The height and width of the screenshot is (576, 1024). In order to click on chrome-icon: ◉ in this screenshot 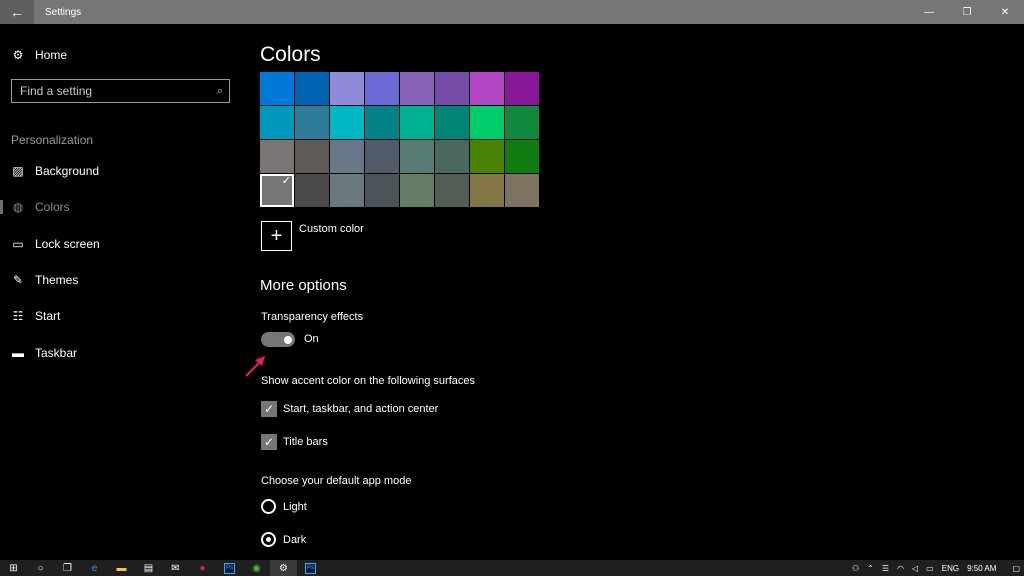, I will do `click(256, 568)`.